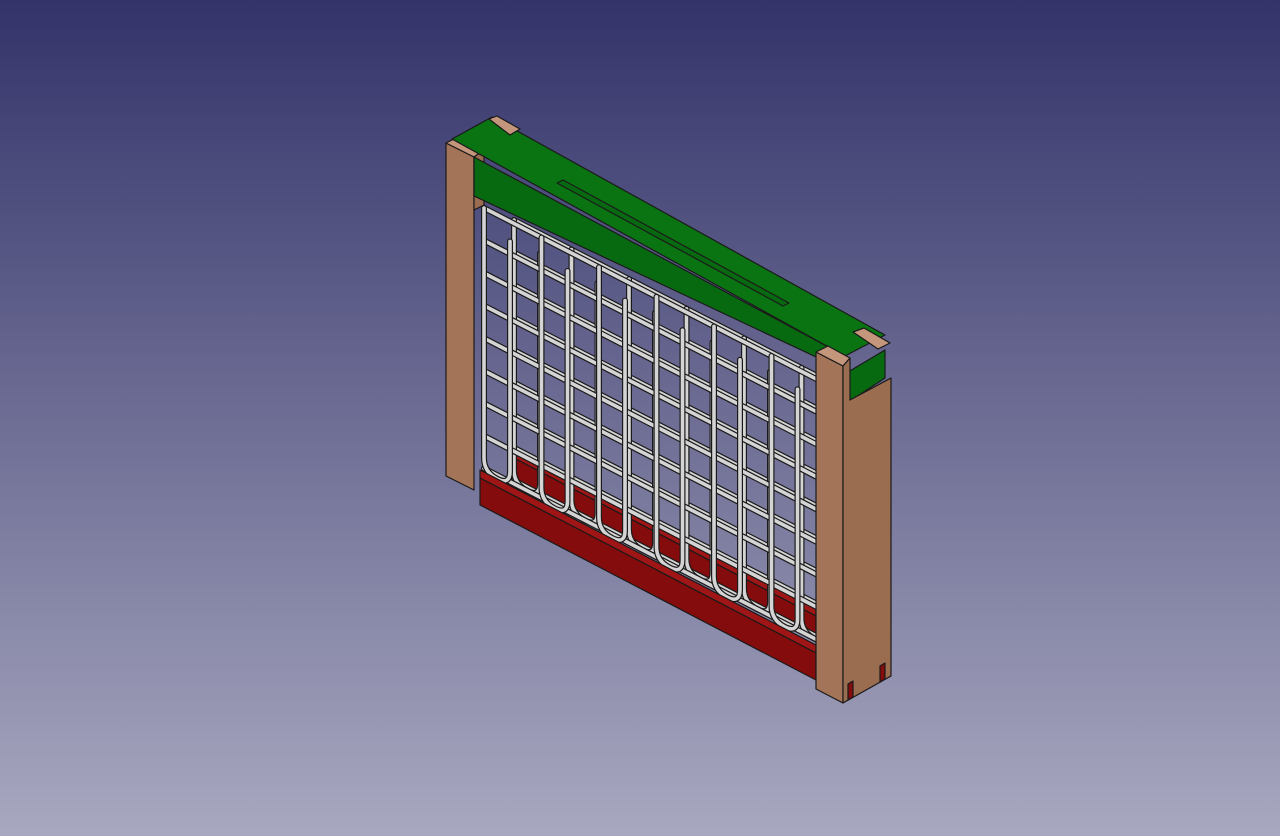  What do you see at coordinates (853, 524) in the screenshot?
I see `right-post` at bounding box center [853, 524].